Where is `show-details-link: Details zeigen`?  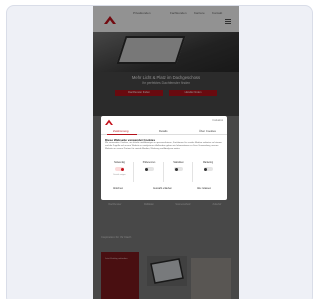 show-details-link: Details zeigen is located at coordinates (119, 175).